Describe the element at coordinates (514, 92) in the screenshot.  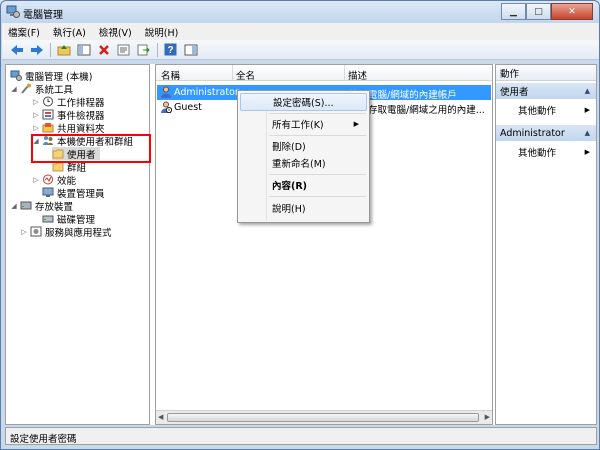
I see `actions-group-label: 使用者` at that location.